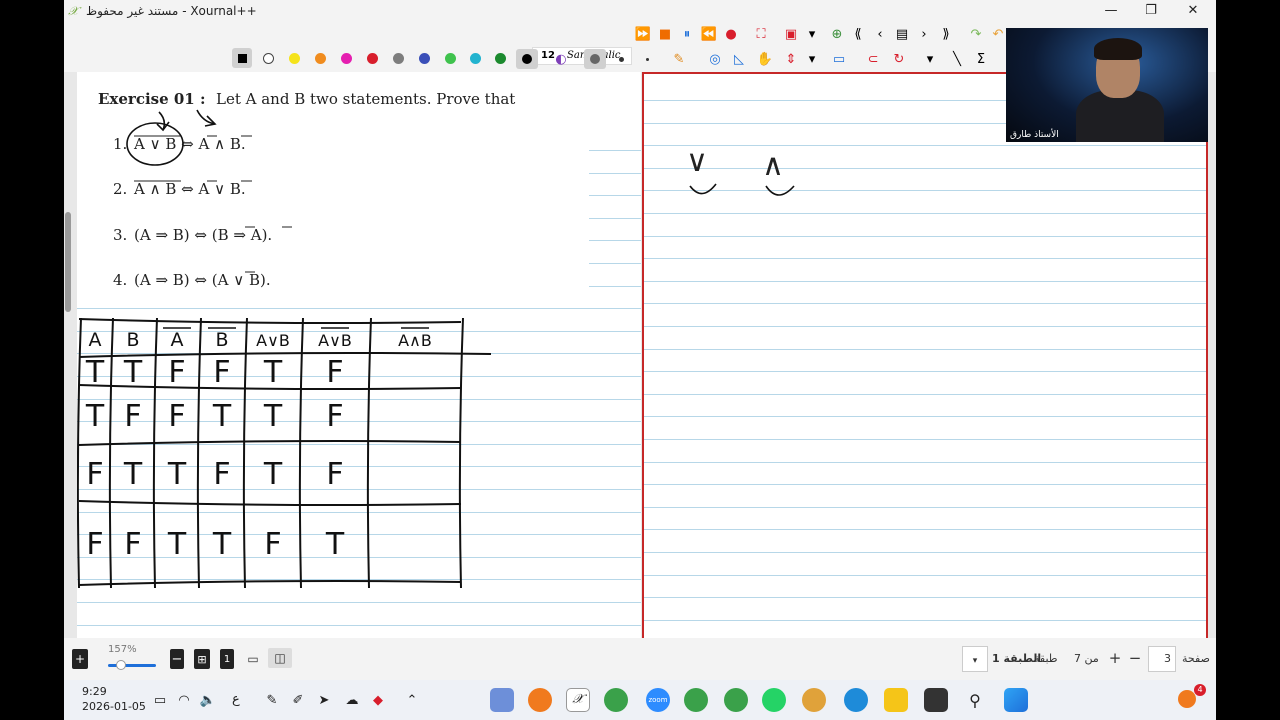 The image size is (1280, 720). What do you see at coordinates (121, 665) in the screenshot?
I see `zoom-slider-handle` at bounding box center [121, 665].